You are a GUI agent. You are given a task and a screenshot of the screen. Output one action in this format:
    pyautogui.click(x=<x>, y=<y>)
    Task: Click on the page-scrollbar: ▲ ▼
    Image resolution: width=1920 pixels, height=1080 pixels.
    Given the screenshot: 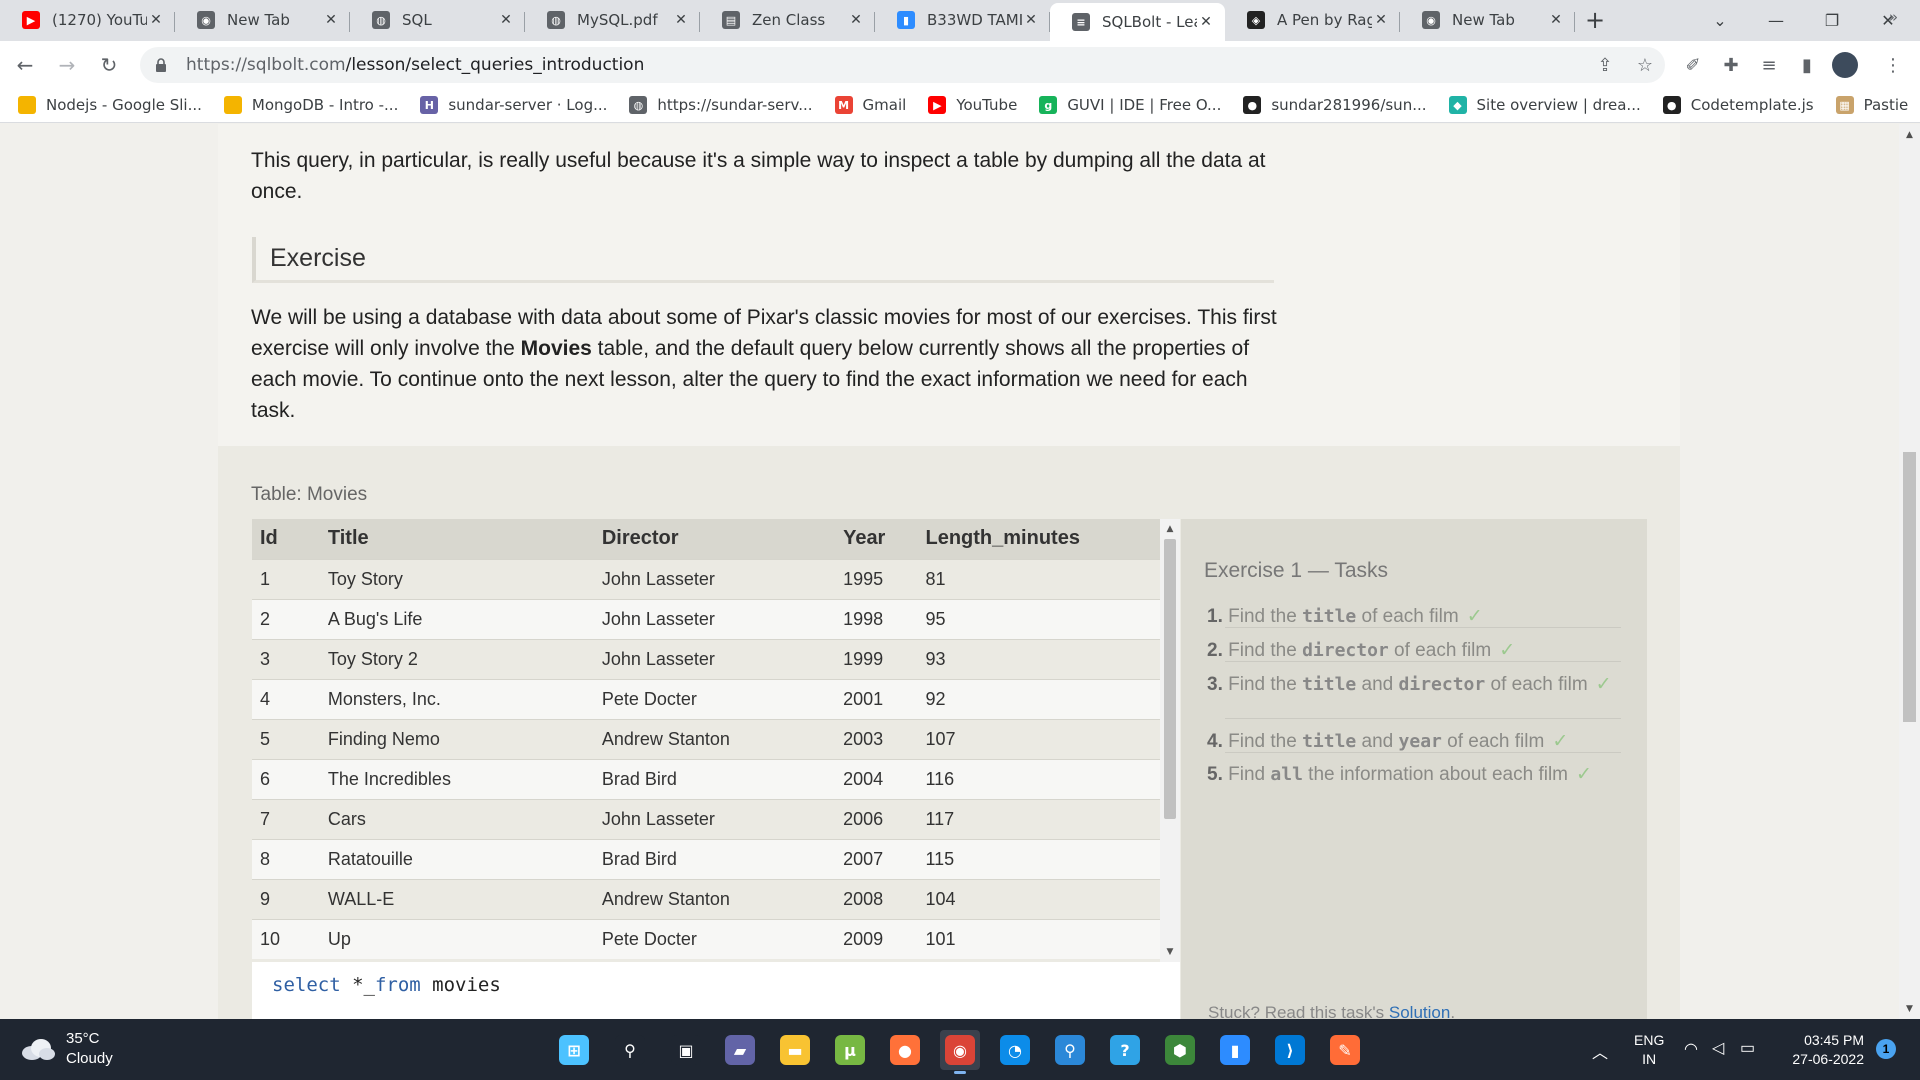 What is the action you would take?
    pyautogui.click(x=1909, y=571)
    